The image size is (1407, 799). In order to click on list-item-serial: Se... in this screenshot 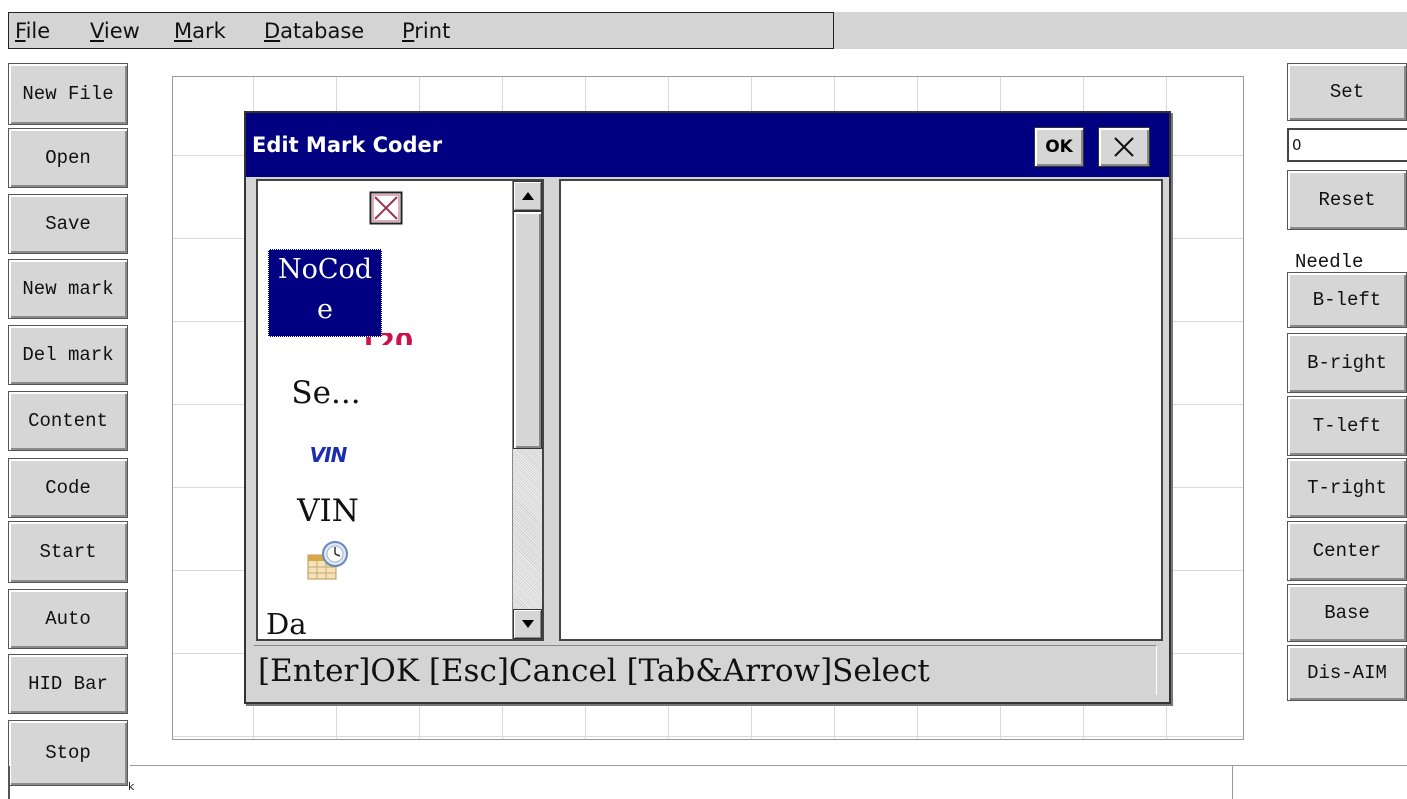, I will do `click(356, 393)`.